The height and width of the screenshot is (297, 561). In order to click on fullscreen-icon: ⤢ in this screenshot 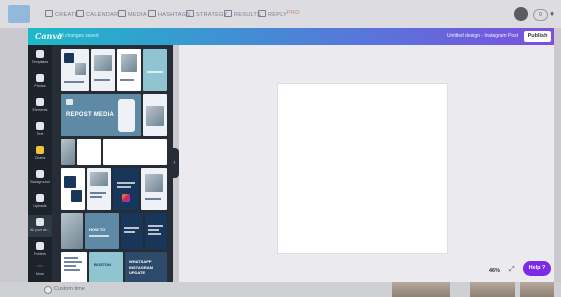, I will do `click(512, 270)`.